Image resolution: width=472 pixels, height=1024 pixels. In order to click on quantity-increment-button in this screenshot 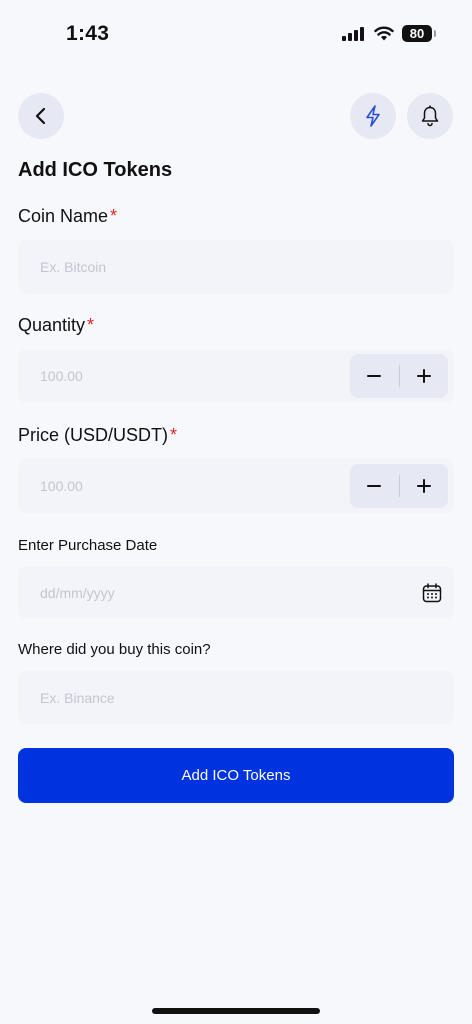, I will do `click(424, 376)`.